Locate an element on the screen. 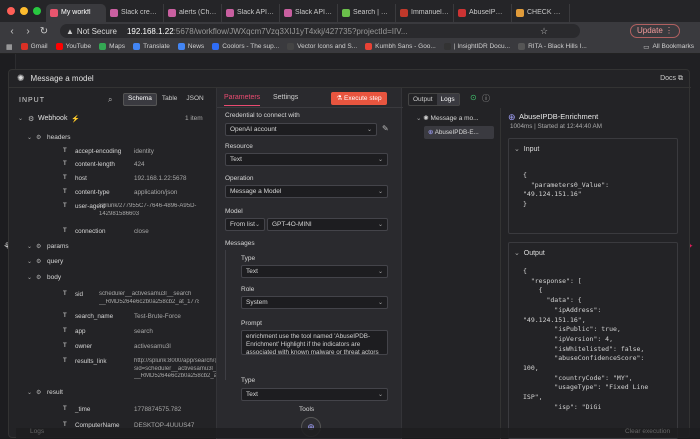 Image resolution: width=700 pixels, height=439 pixels. all-bookmarks-label: All Bookmarks is located at coordinates (673, 46).